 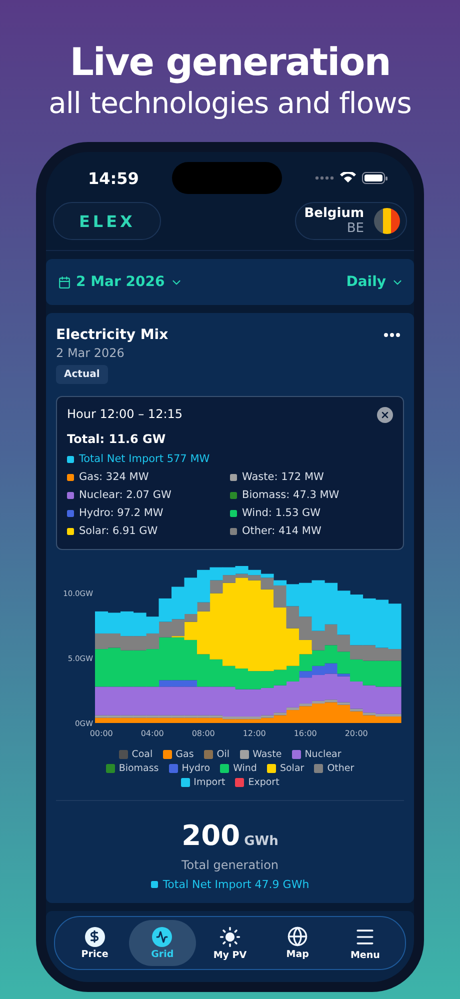 I want to click on x-axis-label: 12:00, so click(x=254, y=733).